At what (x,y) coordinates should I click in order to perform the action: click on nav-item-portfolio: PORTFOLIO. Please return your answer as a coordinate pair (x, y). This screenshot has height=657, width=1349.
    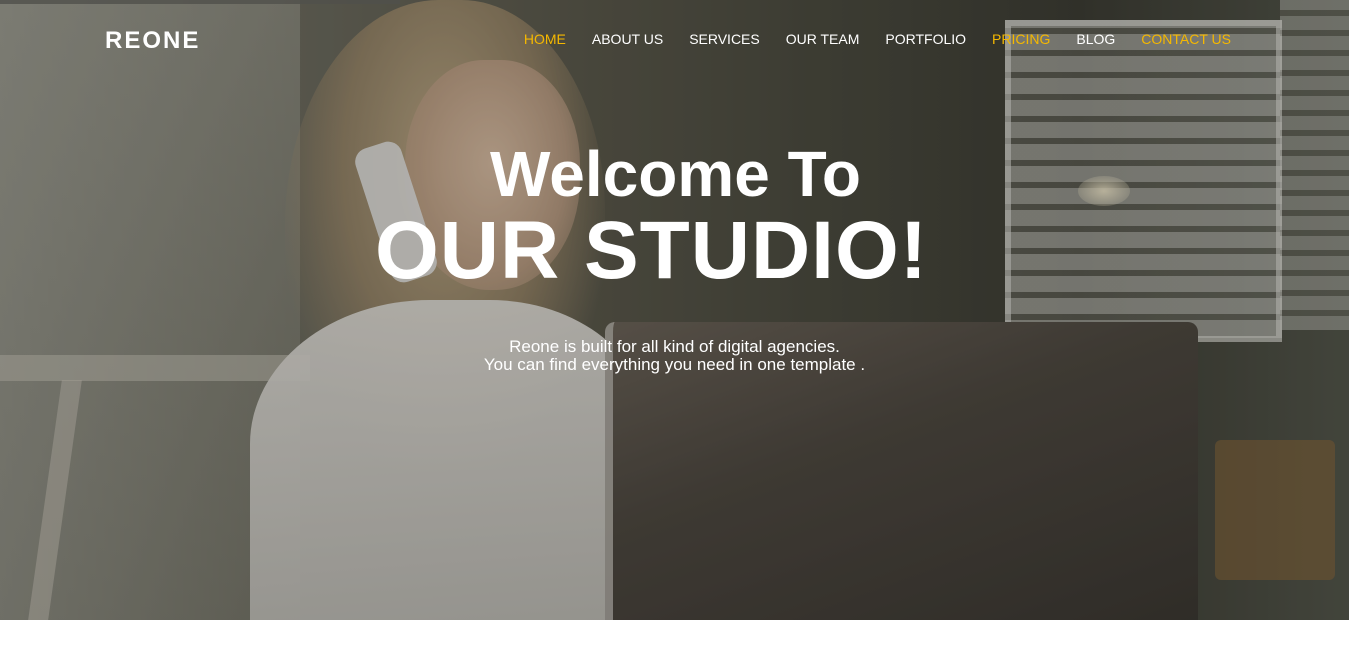
    Looking at the image, I should click on (925, 40).